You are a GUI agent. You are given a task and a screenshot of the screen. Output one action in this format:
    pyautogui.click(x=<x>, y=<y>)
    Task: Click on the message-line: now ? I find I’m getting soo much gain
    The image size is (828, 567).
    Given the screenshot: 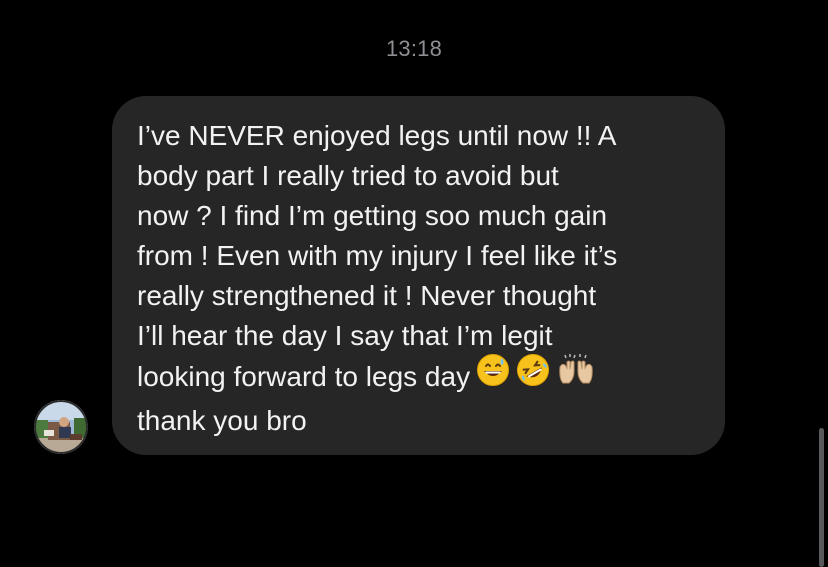 What is the action you would take?
    pyautogui.click(x=372, y=215)
    